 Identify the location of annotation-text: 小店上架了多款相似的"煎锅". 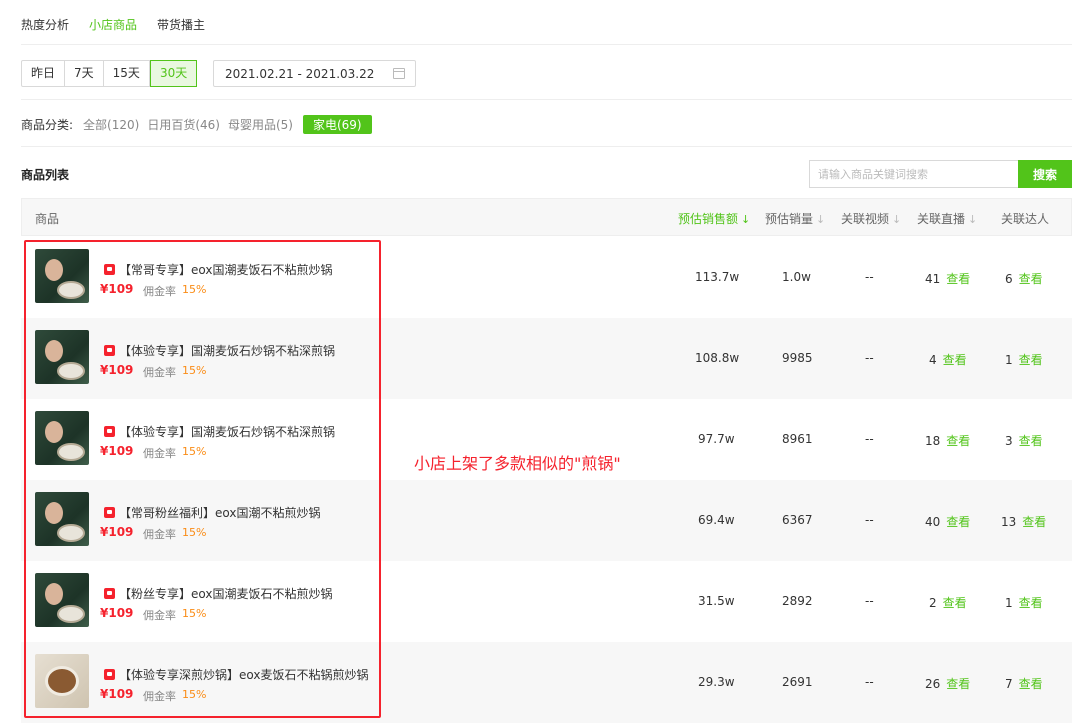
(517, 463).